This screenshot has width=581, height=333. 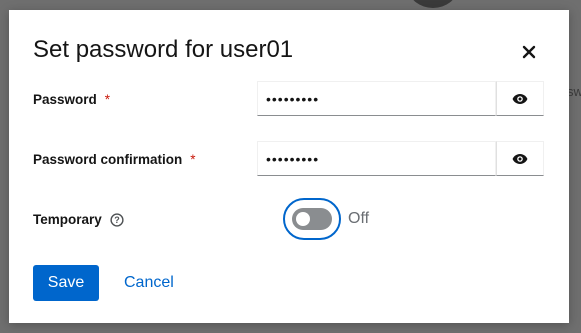 What do you see at coordinates (149, 283) in the screenshot?
I see `cancel-button: Cancel` at bounding box center [149, 283].